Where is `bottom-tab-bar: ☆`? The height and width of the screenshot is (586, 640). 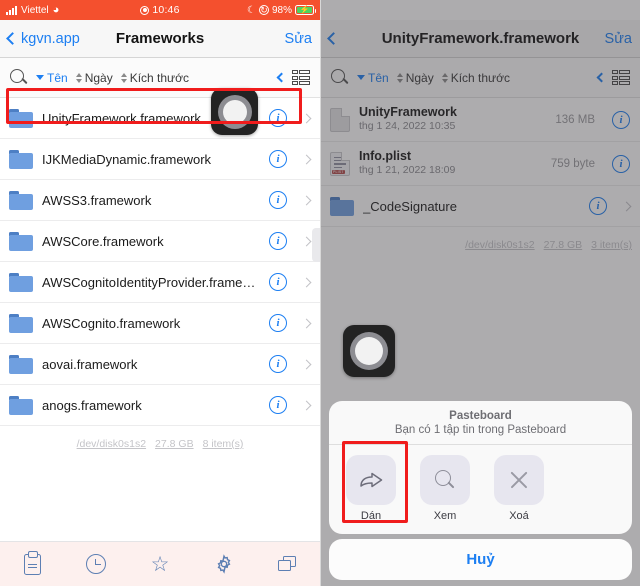 bottom-tab-bar: ☆ is located at coordinates (160, 563).